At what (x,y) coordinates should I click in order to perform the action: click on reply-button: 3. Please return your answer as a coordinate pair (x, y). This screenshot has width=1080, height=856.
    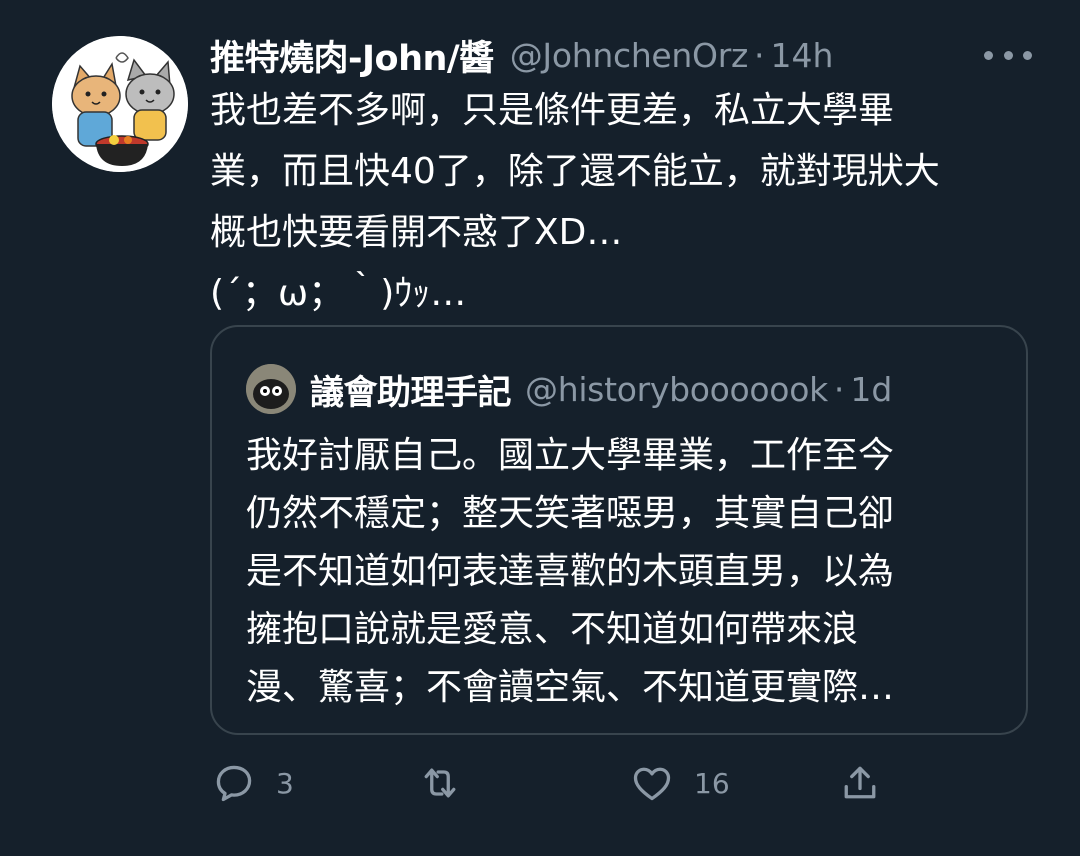
    Looking at the image, I should click on (253, 783).